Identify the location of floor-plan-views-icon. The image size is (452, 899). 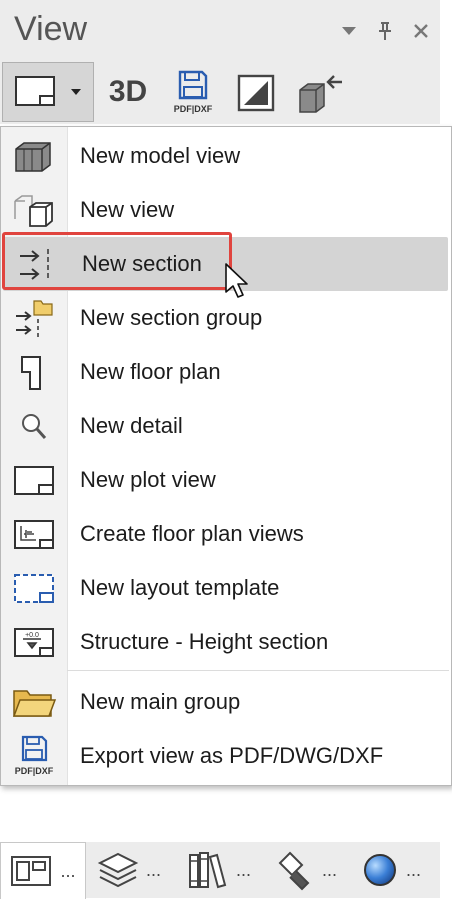
(34, 535).